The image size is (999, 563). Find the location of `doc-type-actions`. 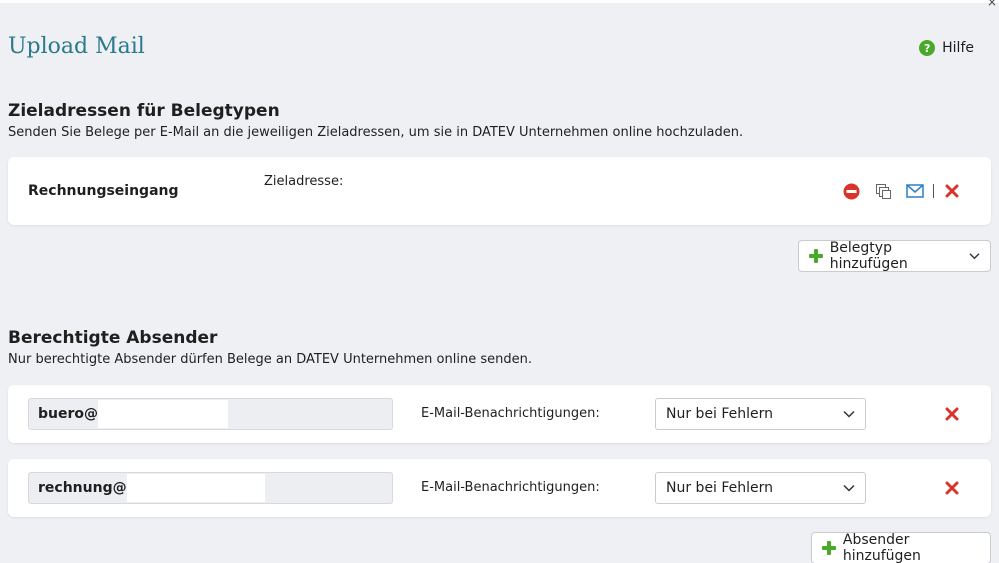

doc-type-actions is located at coordinates (901, 191).